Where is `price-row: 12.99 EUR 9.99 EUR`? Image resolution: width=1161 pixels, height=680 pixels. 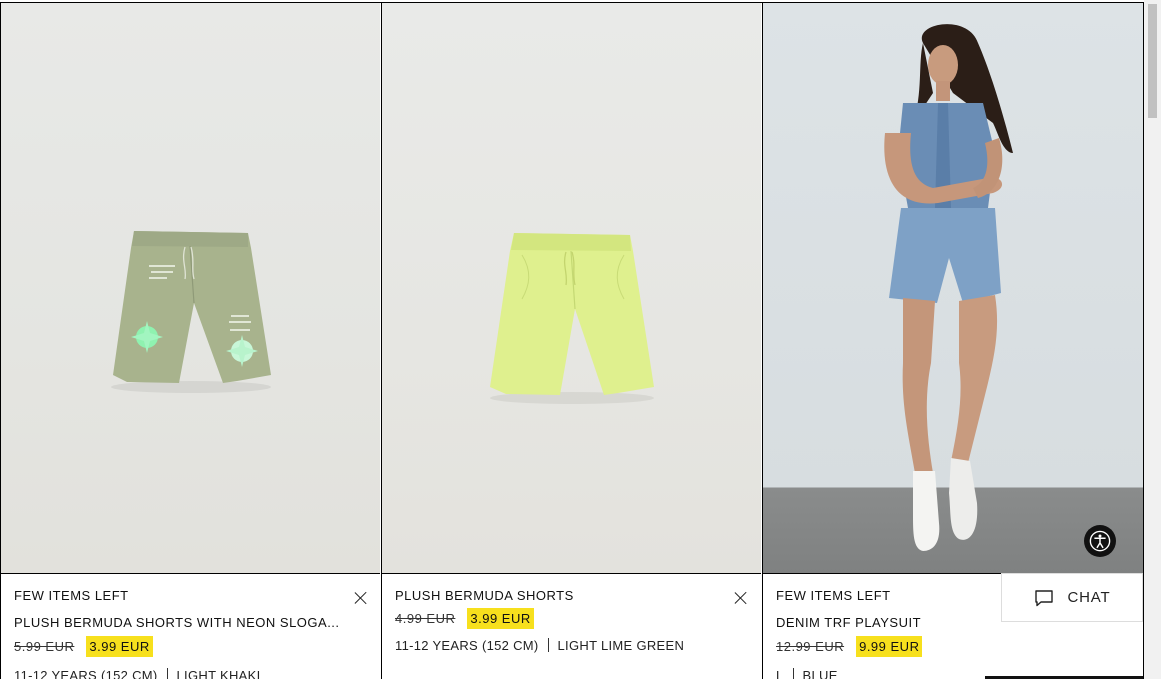
price-row: 12.99 EUR 9.99 EUR is located at coordinates (952, 646).